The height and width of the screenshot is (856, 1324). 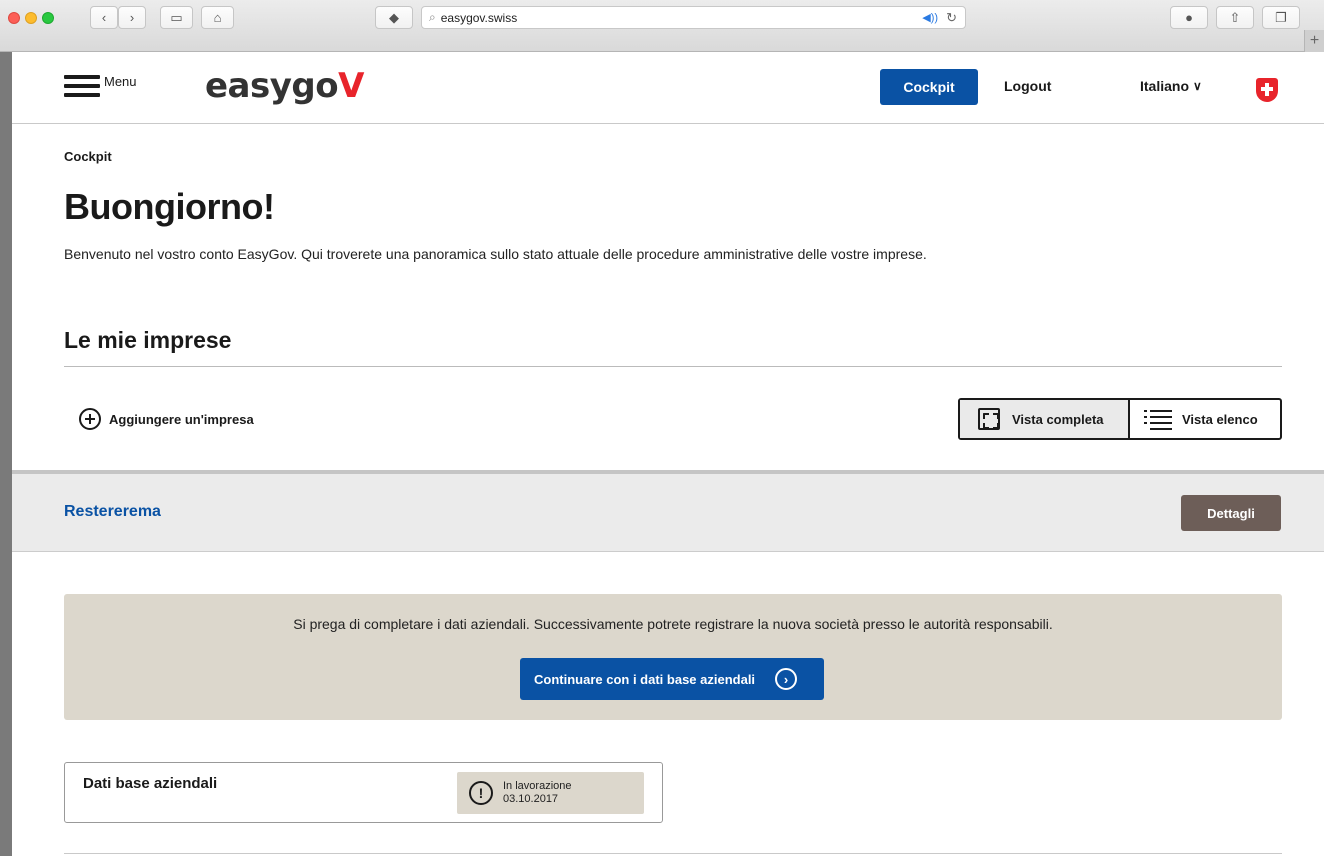 I want to click on menu-button: Menu, so click(x=100, y=85).